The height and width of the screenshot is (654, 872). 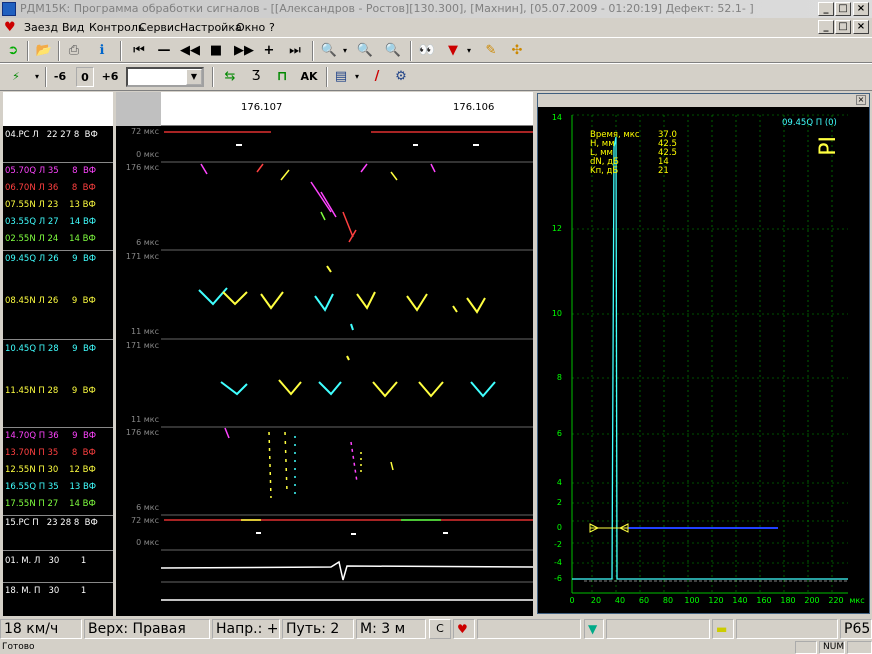 What do you see at coordinates (856, 629) in the screenshot?
I see `rail-type-field: Р65` at bounding box center [856, 629].